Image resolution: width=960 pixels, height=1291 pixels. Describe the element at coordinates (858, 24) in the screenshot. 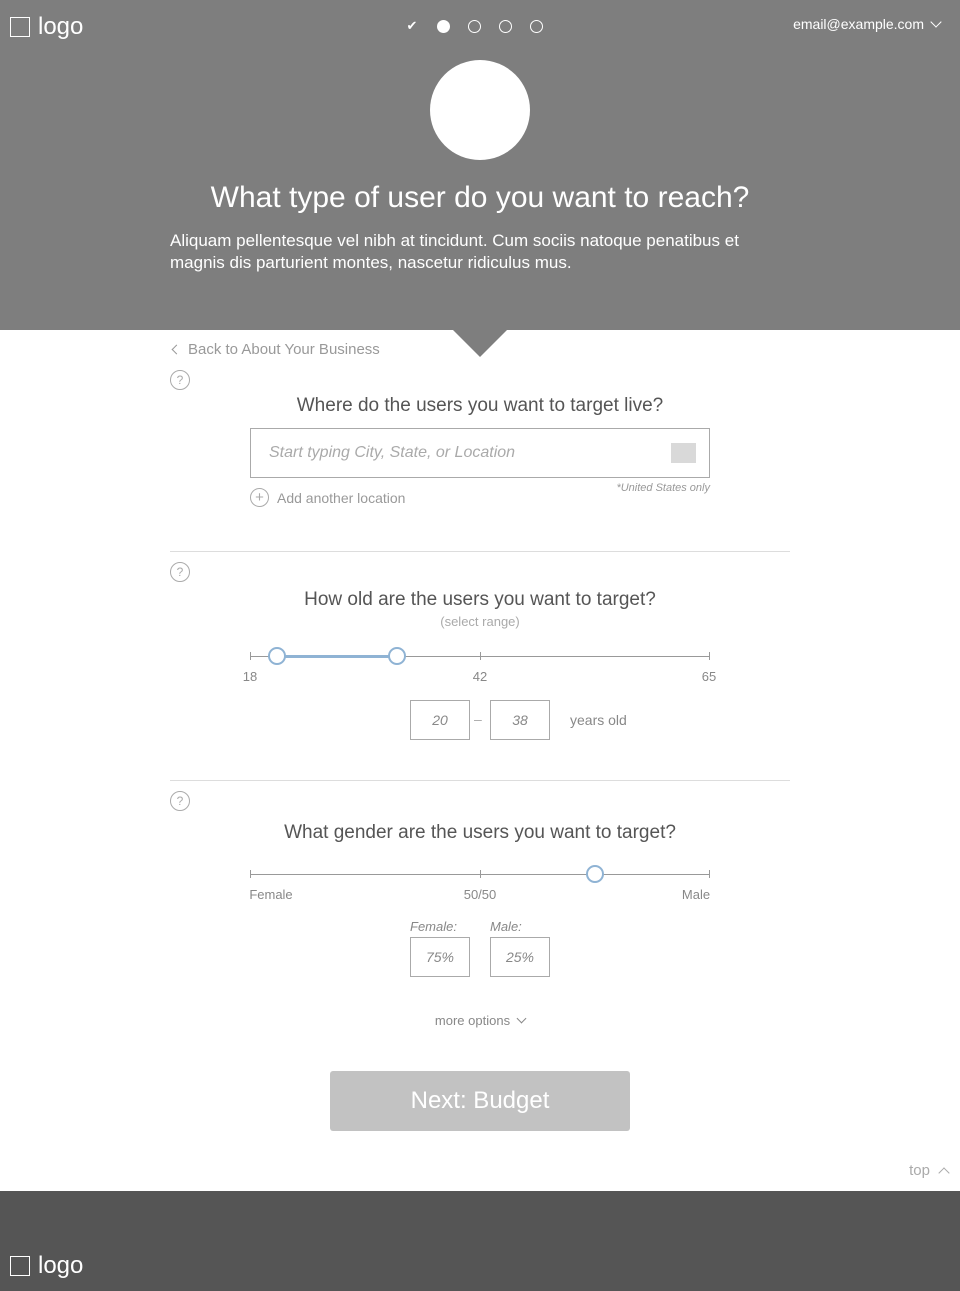

I see `account-email: email@example.com` at that location.